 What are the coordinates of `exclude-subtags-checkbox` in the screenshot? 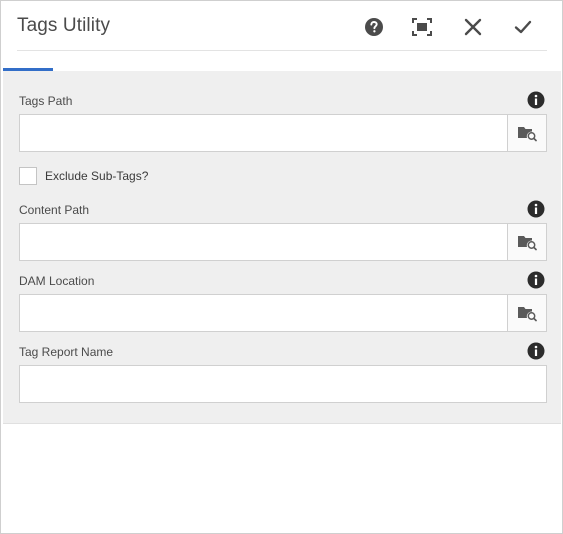 It's located at (28, 176).